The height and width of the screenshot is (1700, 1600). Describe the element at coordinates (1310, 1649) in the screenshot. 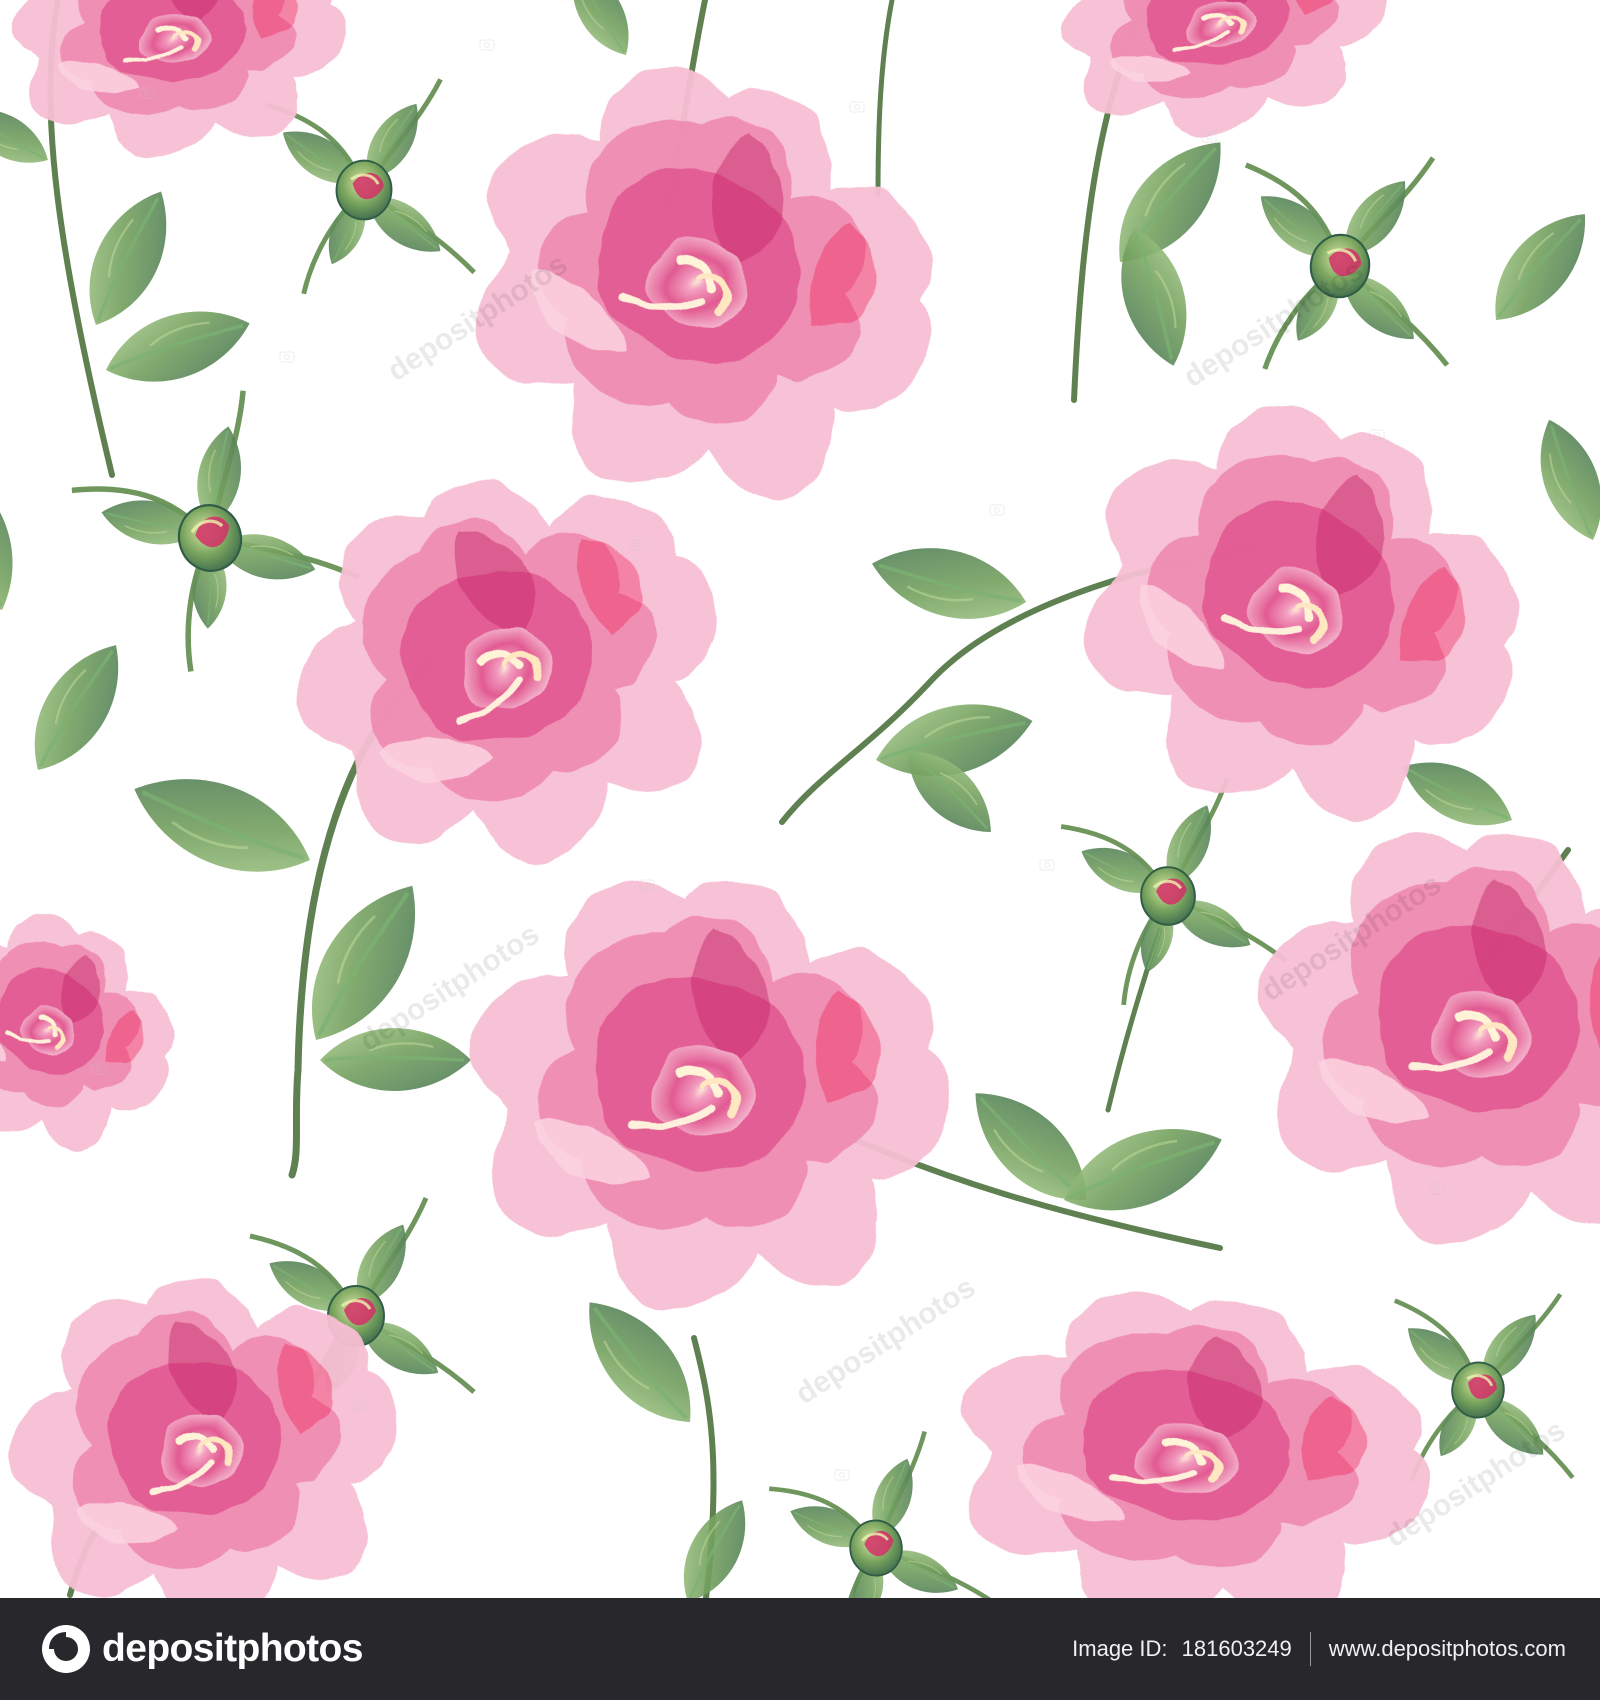

I see `metadata-divider` at that location.